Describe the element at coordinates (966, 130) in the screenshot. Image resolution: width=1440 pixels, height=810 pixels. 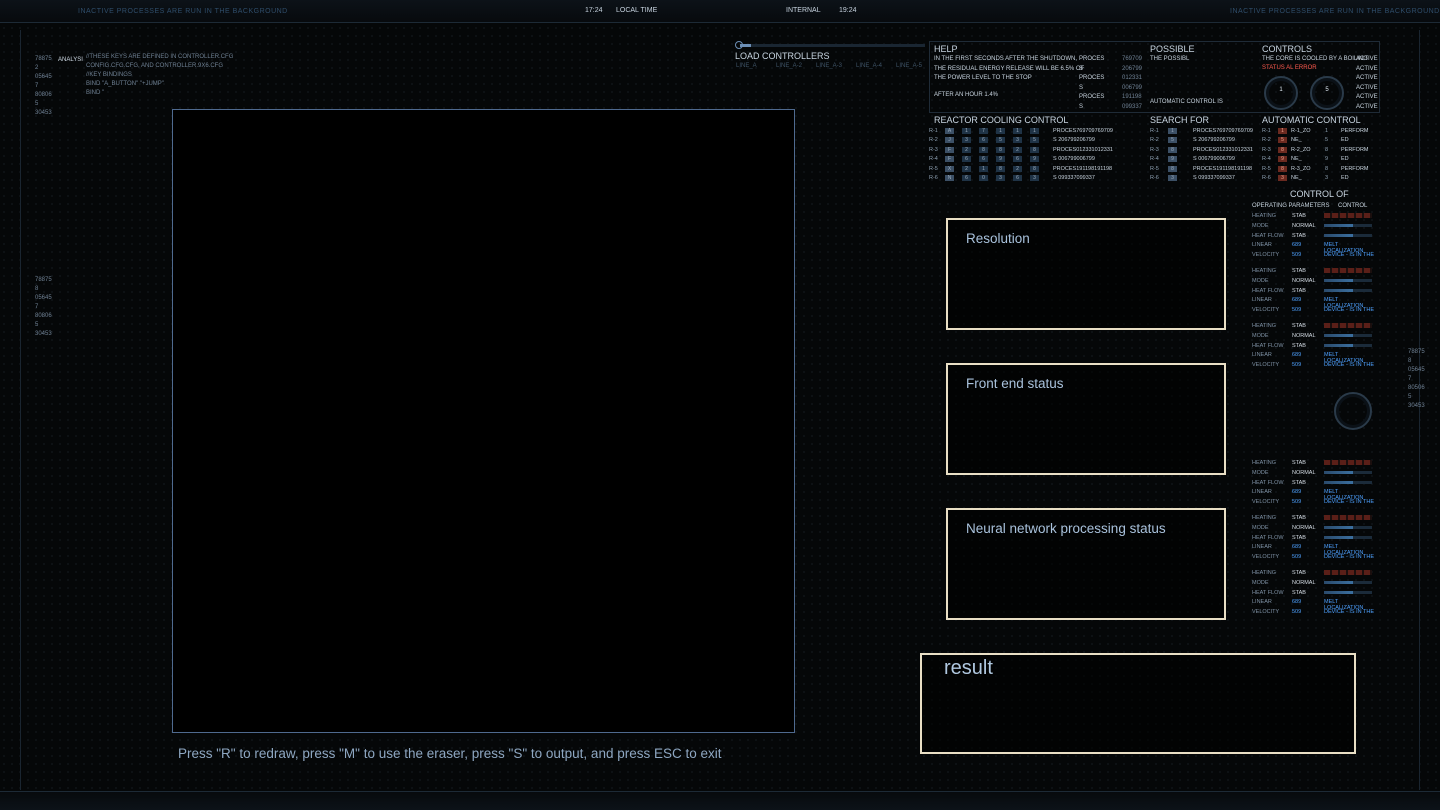
I see `reactor-cell: 1` at that location.